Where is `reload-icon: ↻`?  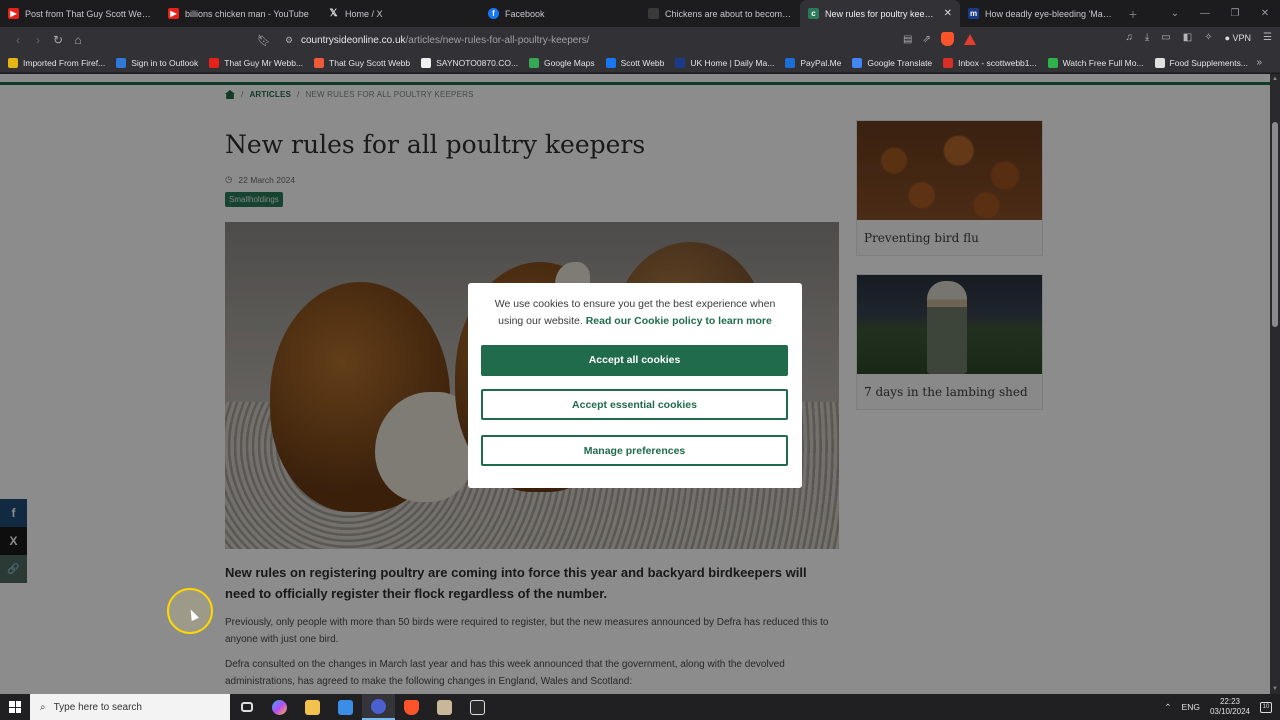 reload-icon: ↻ is located at coordinates (58, 40).